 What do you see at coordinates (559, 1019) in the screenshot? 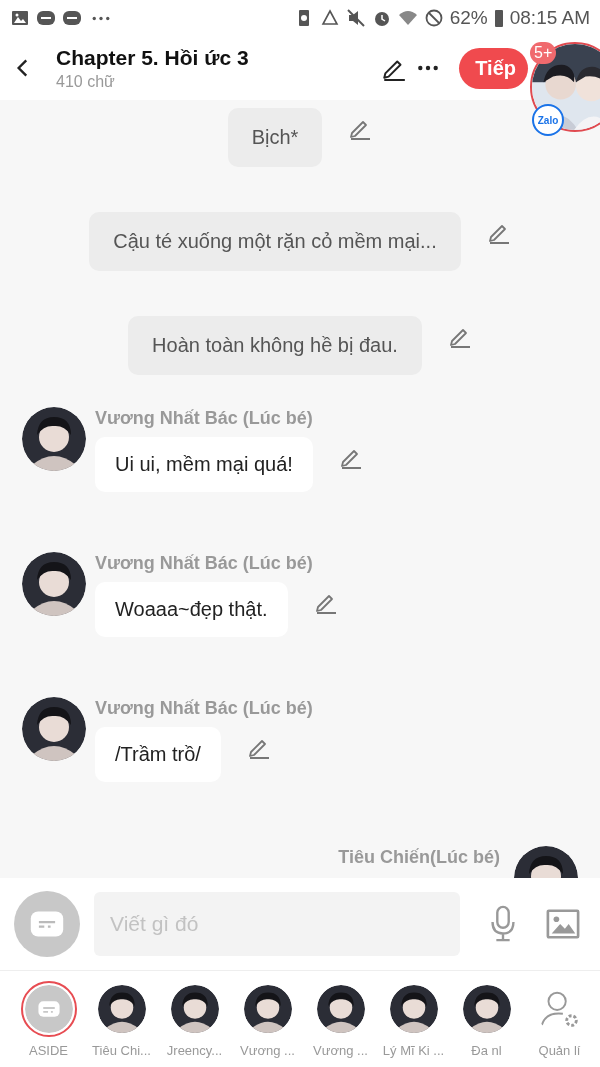
I see `character-tab: Quản lí` at bounding box center [559, 1019].